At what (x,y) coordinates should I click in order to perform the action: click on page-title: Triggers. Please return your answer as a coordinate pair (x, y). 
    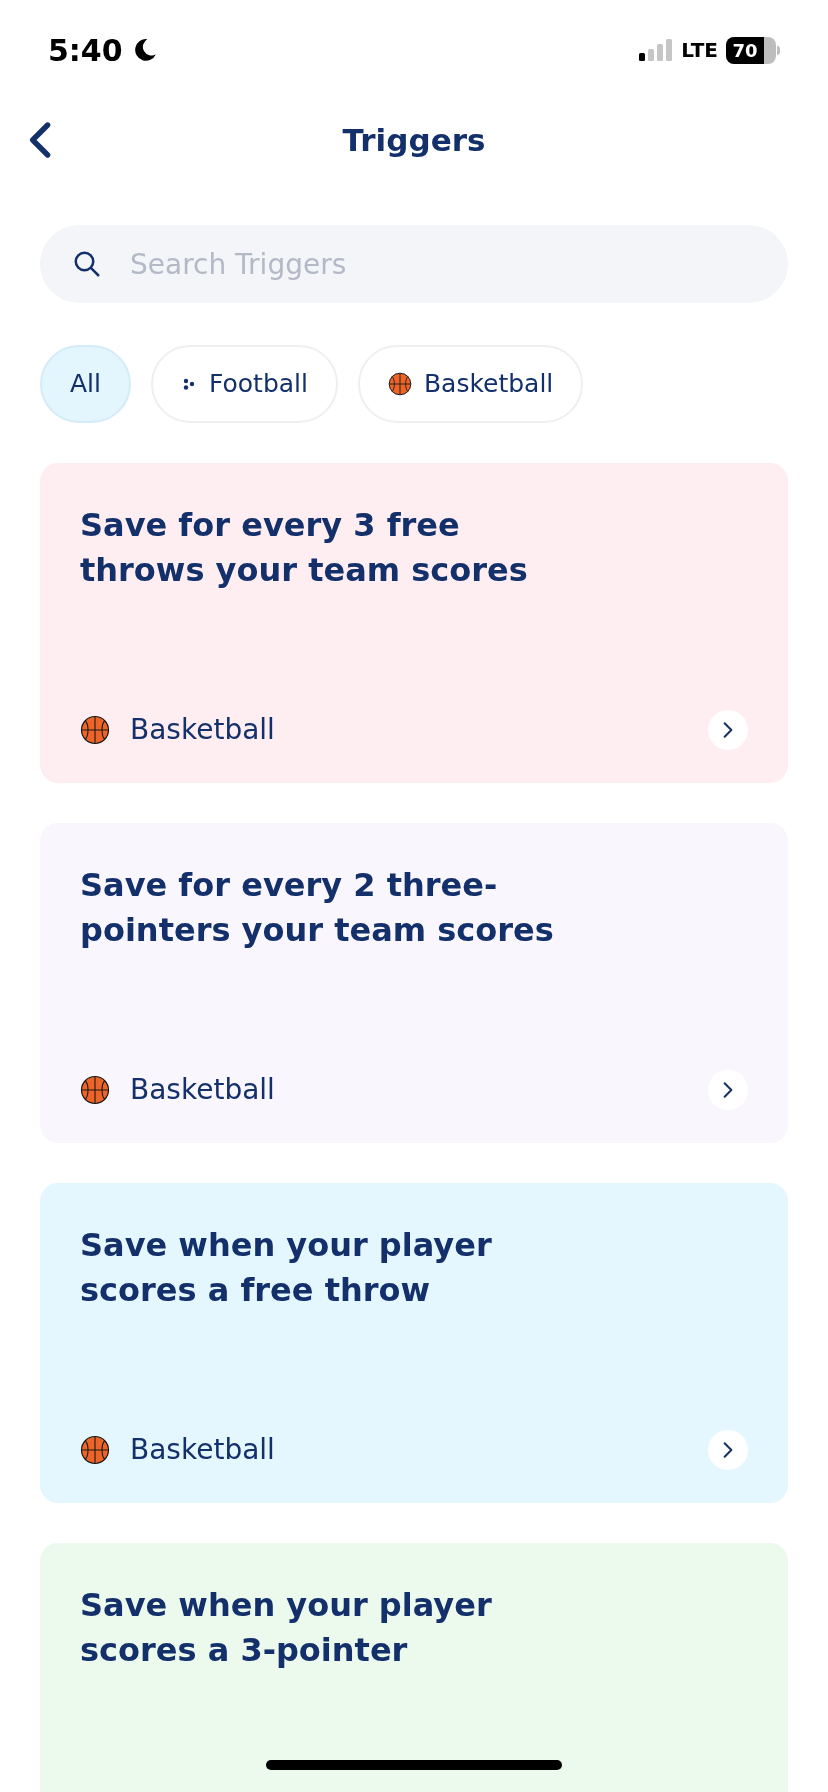
    Looking at the image, I should click on (414, 140).